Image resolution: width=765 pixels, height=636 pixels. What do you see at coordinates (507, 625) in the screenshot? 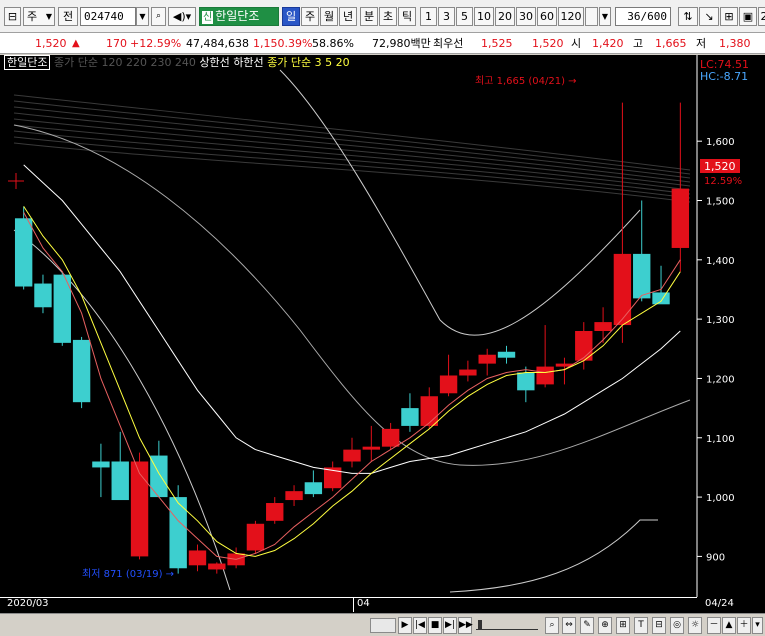
I see `zoom-slider` at bounding box center [507, 625].